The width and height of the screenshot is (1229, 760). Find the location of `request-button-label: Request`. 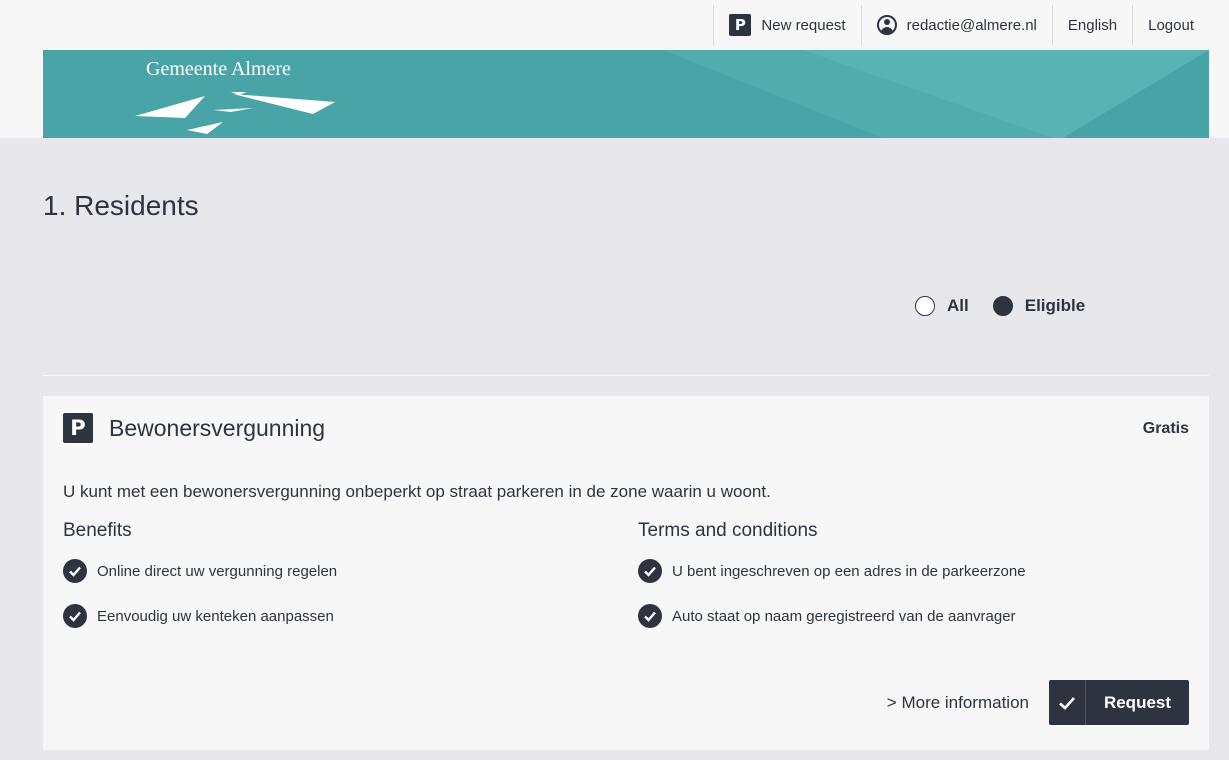

request-button-label: Request is located at coordinates (1137, 702).